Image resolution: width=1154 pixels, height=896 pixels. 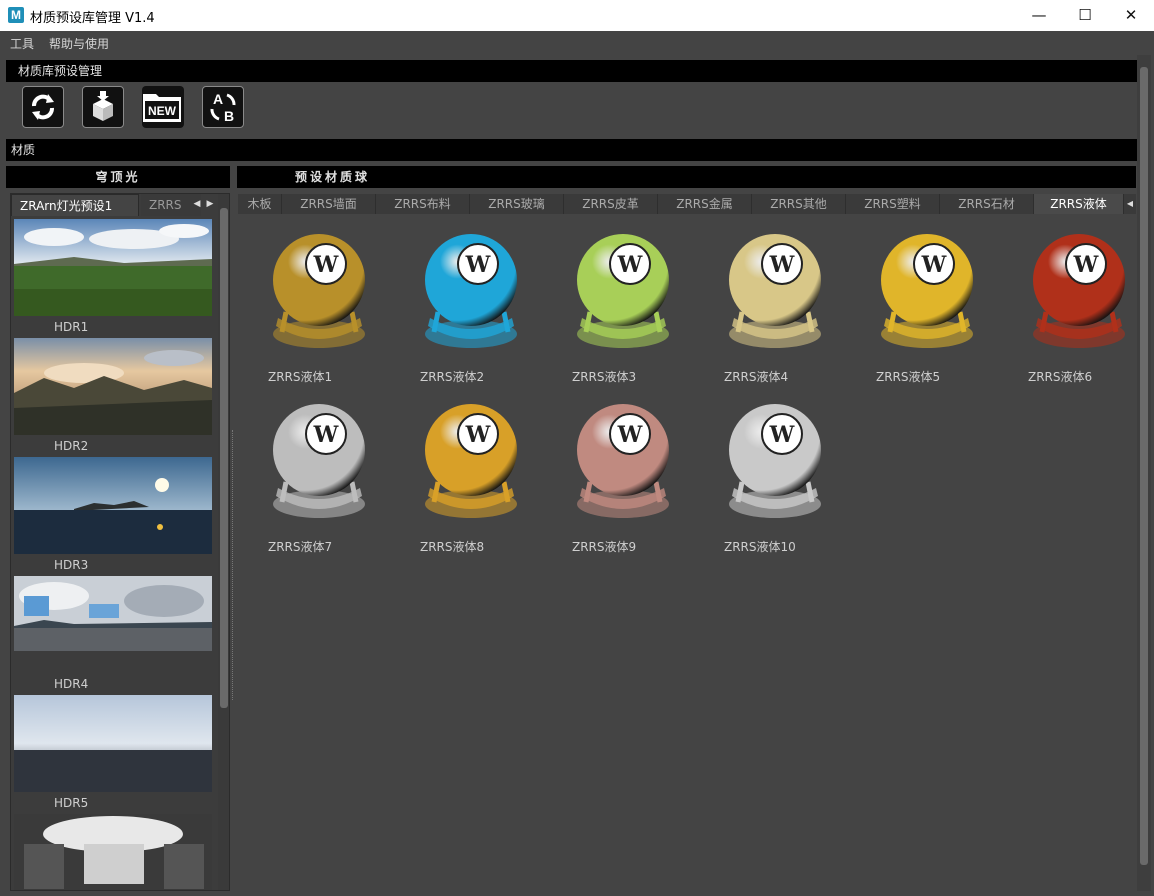 What do you see at coordinates (571, 71) in the screenshot?
I see `preset-manager-header: 材质库预设管理` at bounding box center [571, 71].